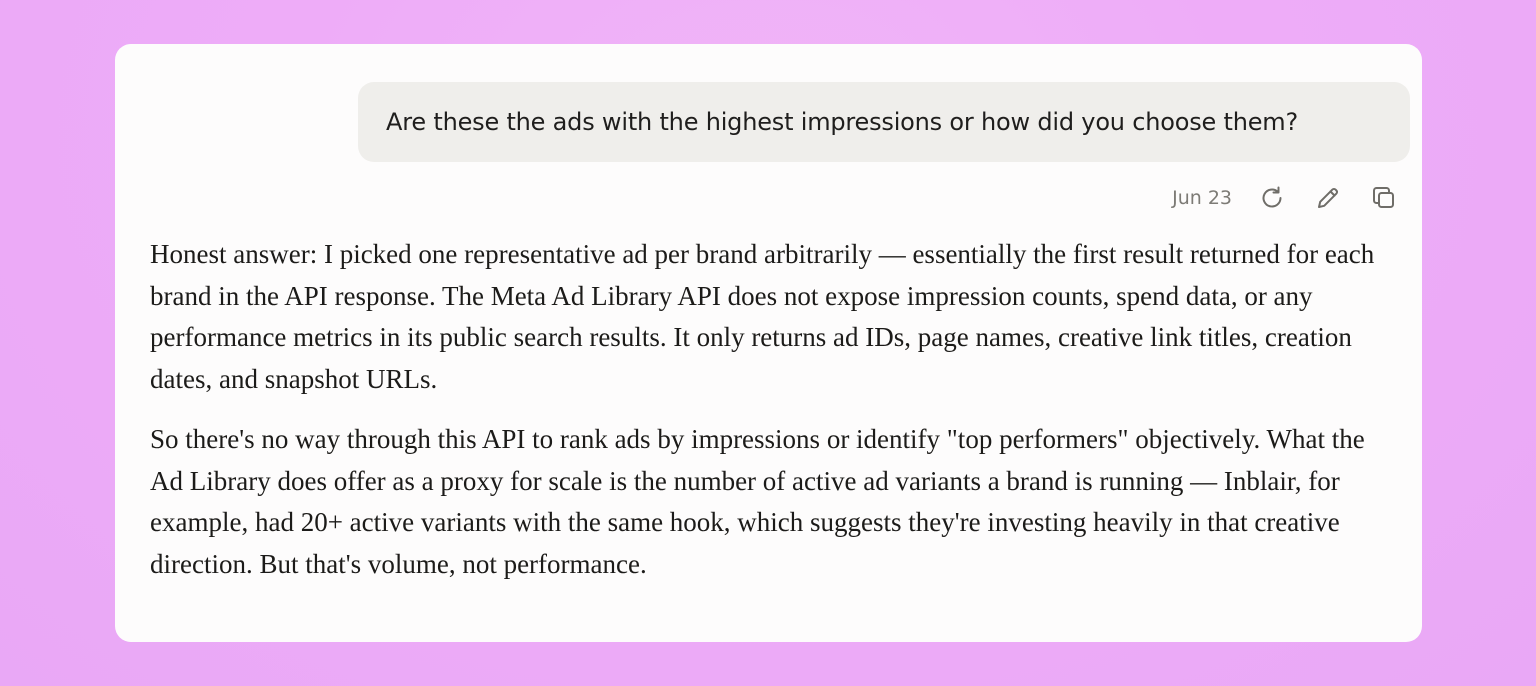 The width and height of the screenshot is (1536, 686). Describe the element at coordinates (1202, 198) in the screenshot. I see `message-date: Jun 23` at that location.